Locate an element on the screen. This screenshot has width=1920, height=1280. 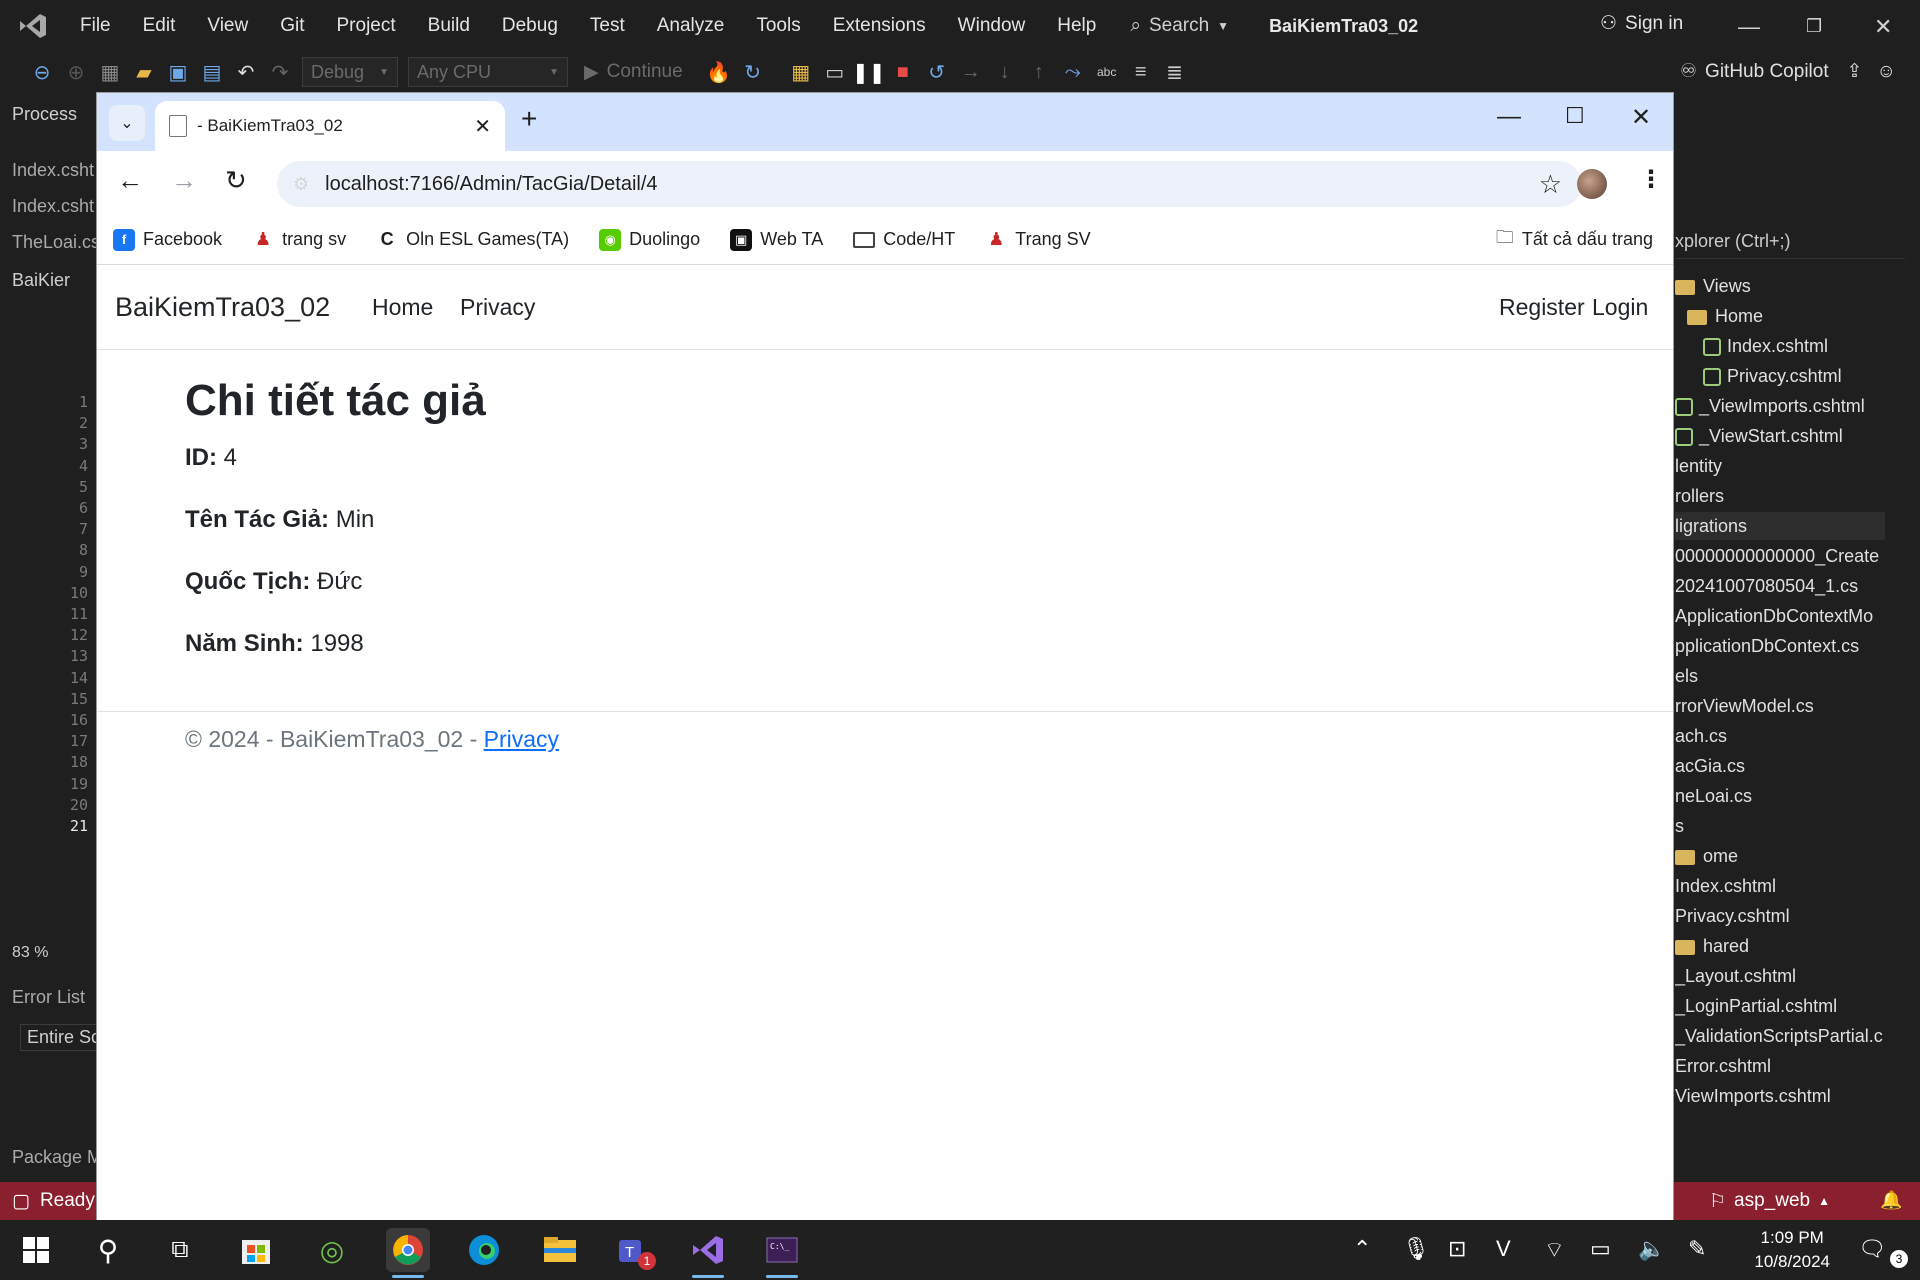
file-explorer-icon is located at coordinates (560, 1250).